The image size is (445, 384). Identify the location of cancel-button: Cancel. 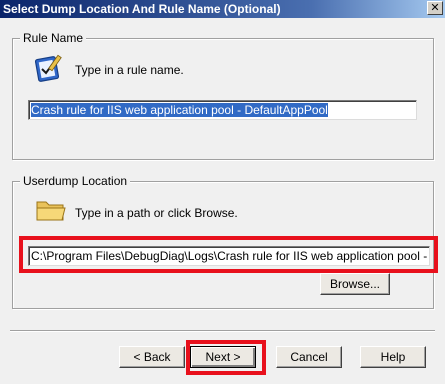
(309, 357).